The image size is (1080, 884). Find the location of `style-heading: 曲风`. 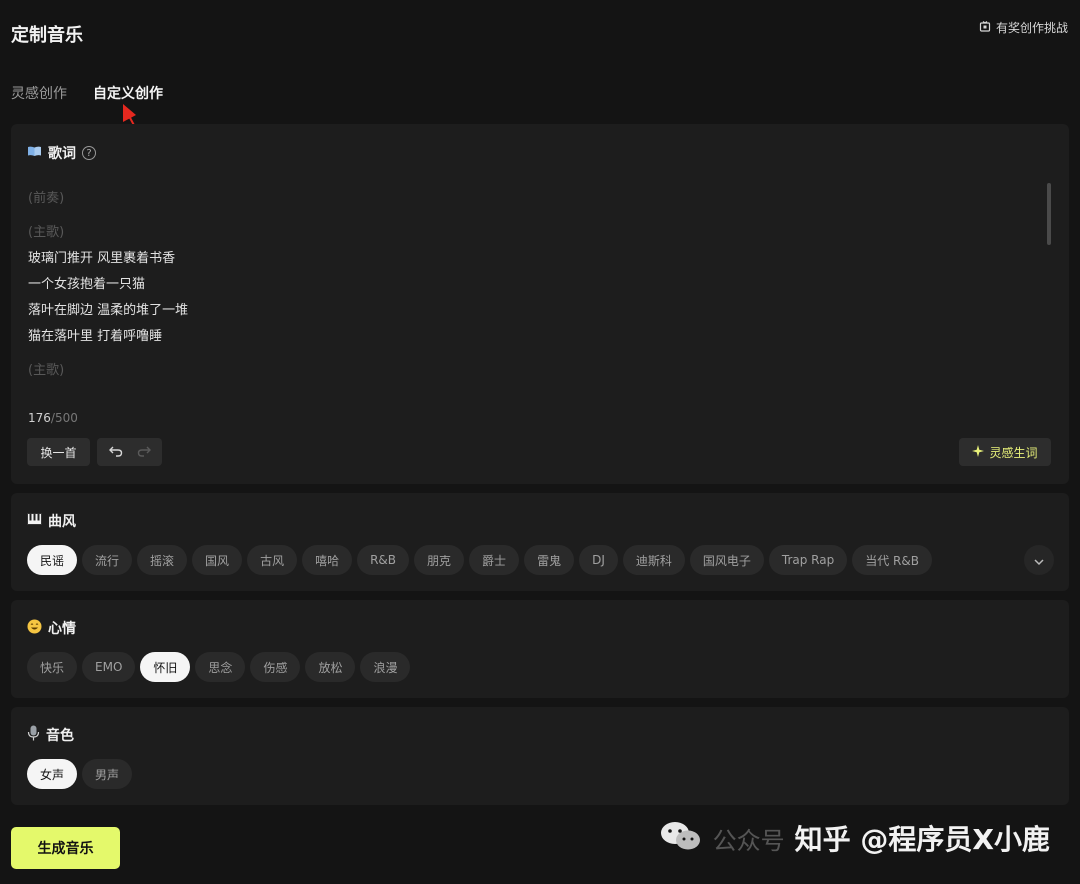

style-heading: 曲风 is located at coordinates (51, 521).